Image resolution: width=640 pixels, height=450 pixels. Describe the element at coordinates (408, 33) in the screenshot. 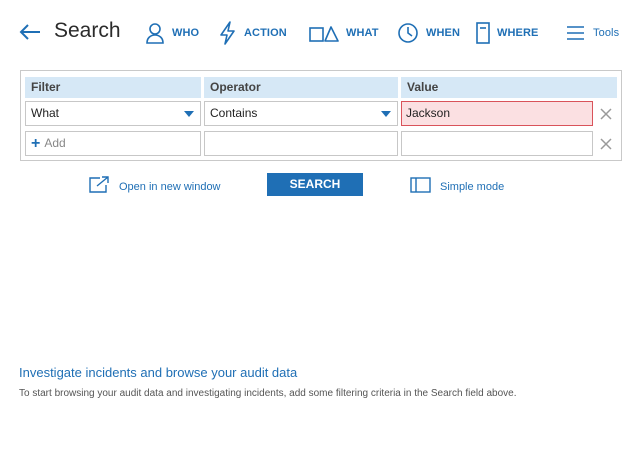

I see `clock-icon` at that location.